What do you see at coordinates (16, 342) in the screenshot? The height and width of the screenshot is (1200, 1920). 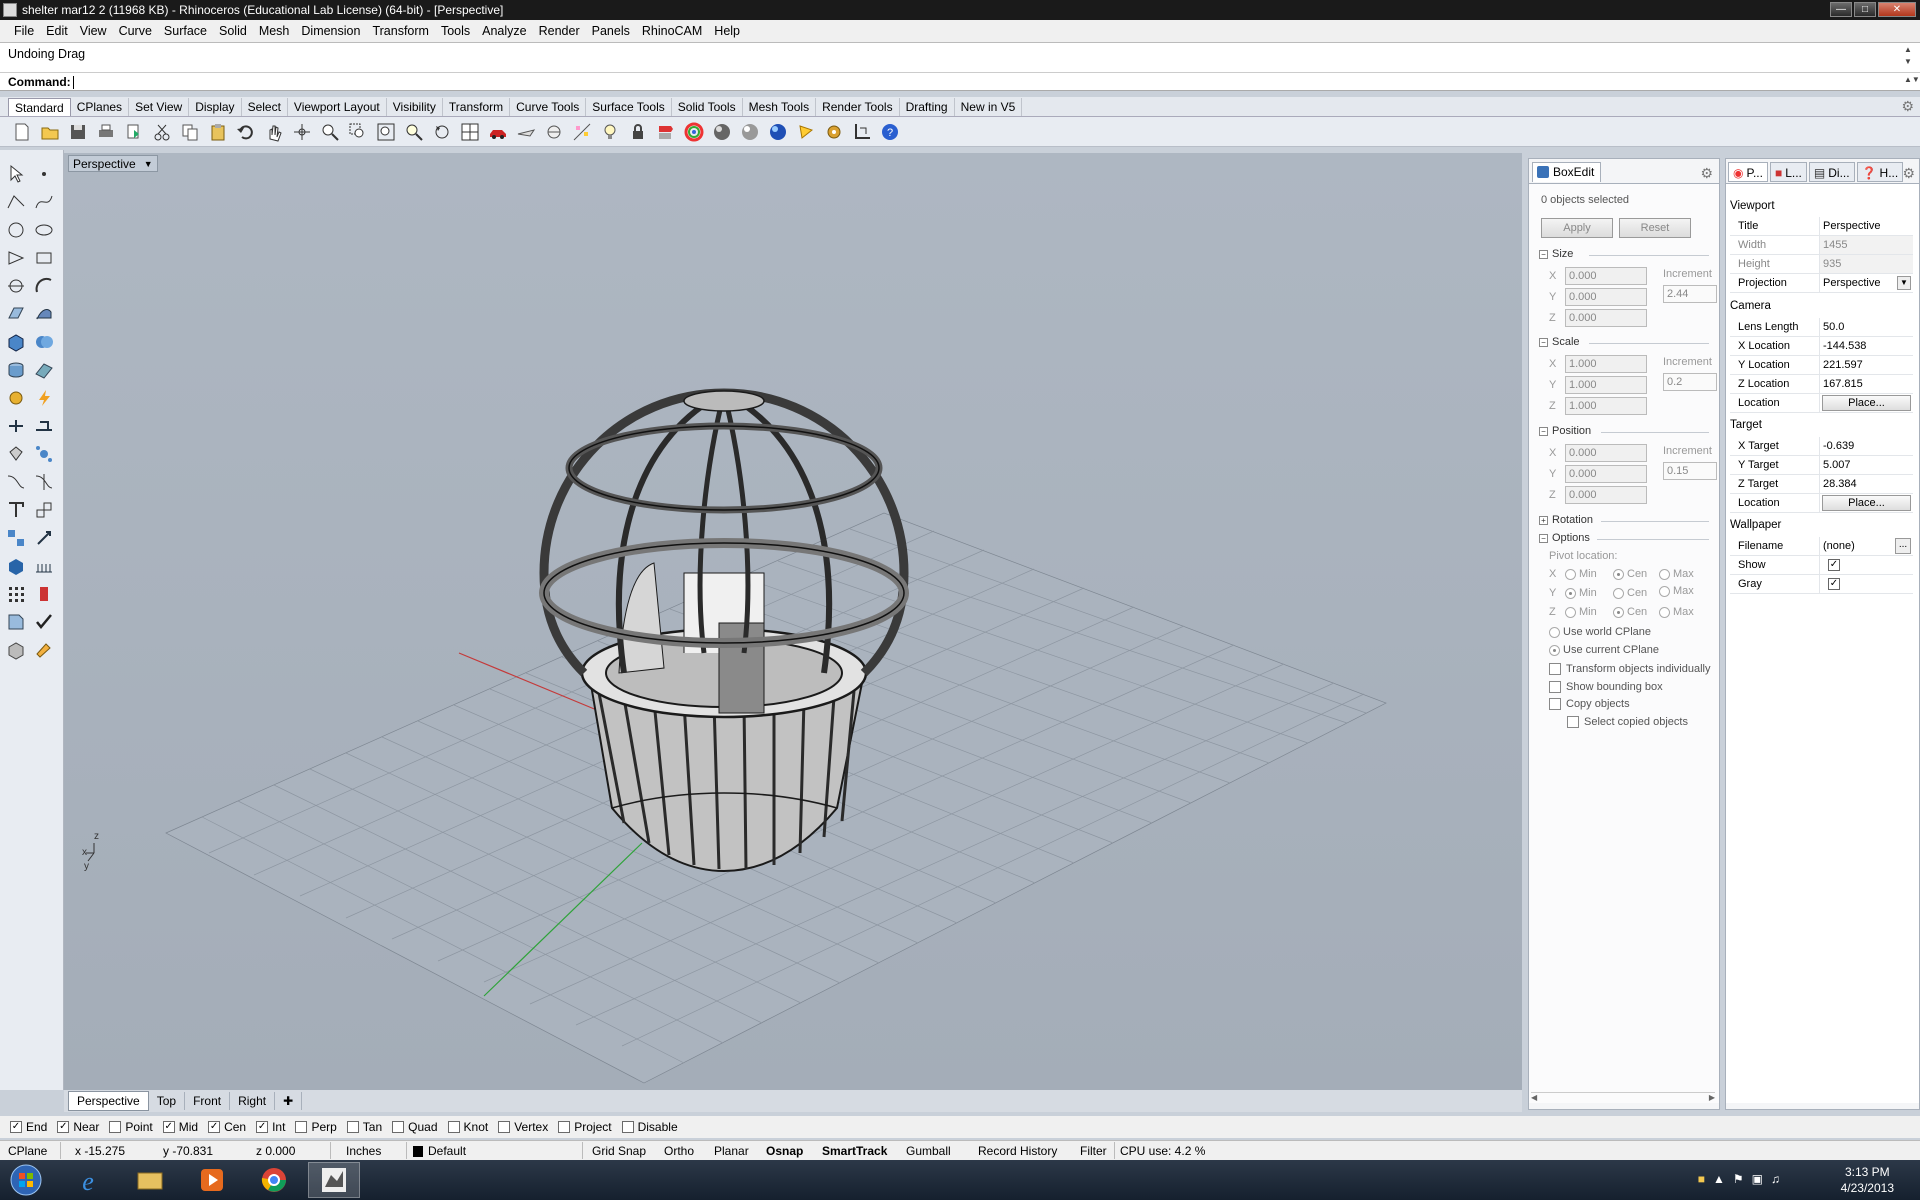 I see `box-solid-icon` at bounding box center [16, 342].